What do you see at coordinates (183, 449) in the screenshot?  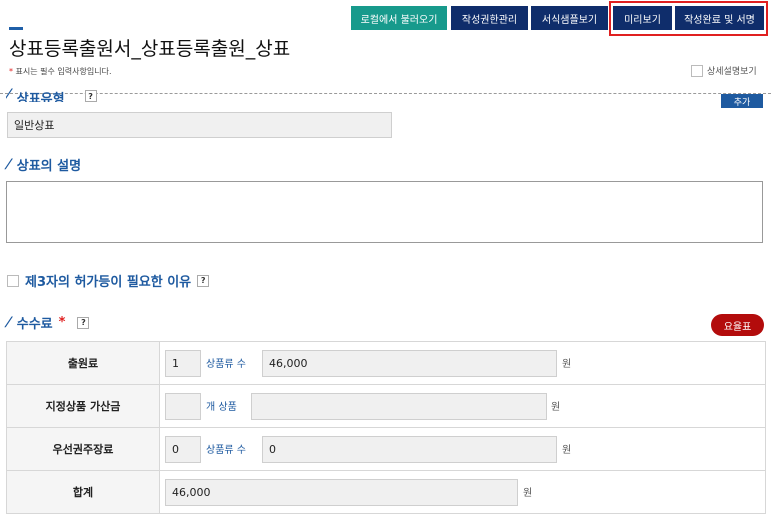 I see `count-field: 0` at bounding box center [183, 449].